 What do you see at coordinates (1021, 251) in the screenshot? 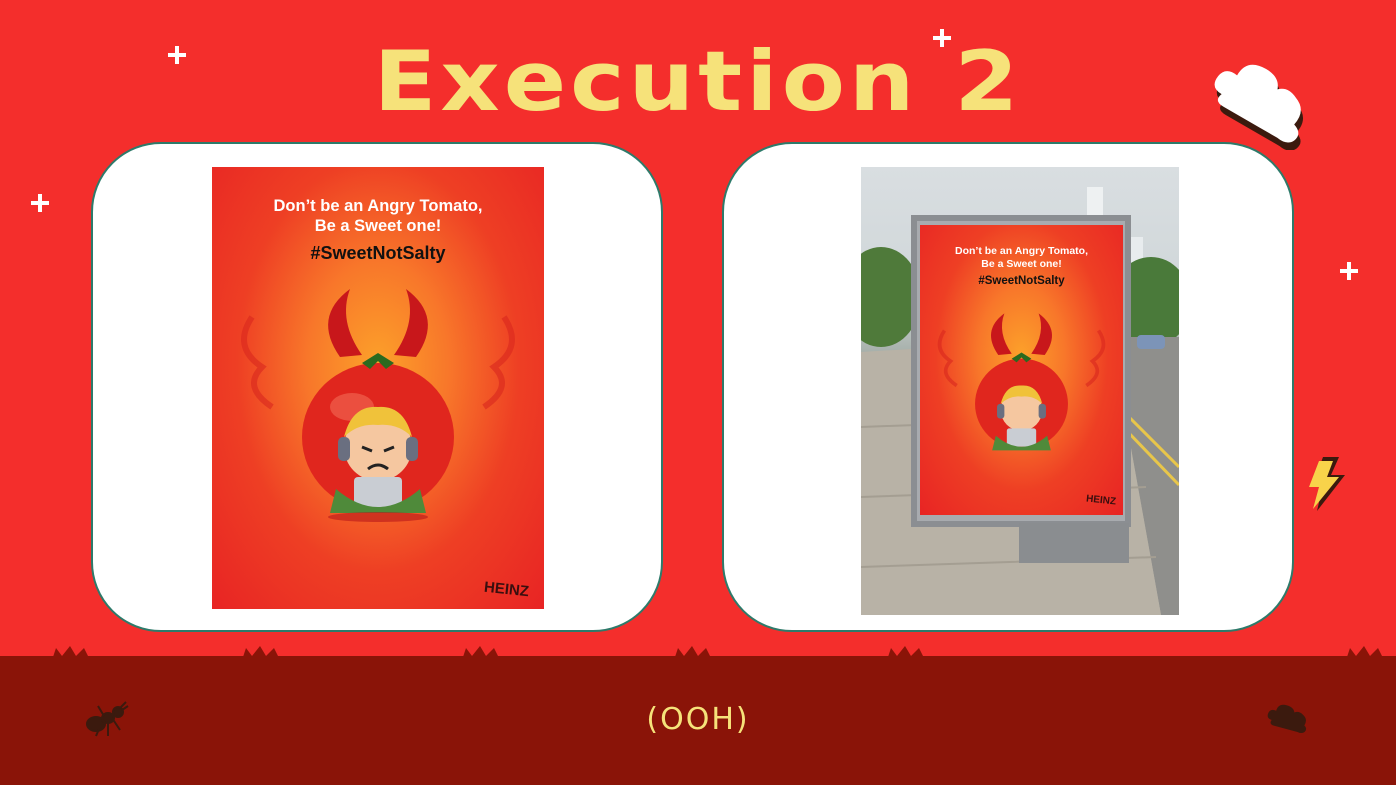
I see `billboard-headline-line1: Don’t be an Angry Tomato,` at bounding box center [1021, 251].